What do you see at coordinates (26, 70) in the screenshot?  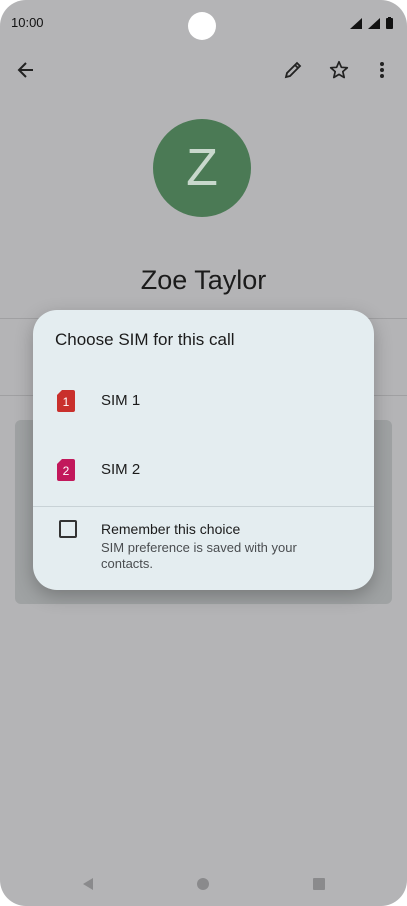 I see `back-arrow-icon` at bounding box center [26, 70].